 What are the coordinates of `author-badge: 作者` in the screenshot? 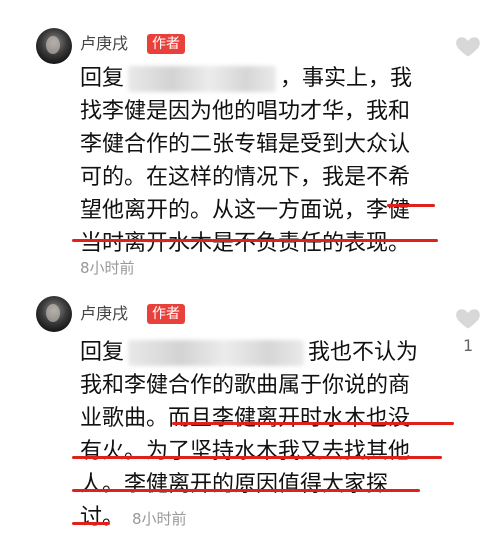 It's located at (166, 314).